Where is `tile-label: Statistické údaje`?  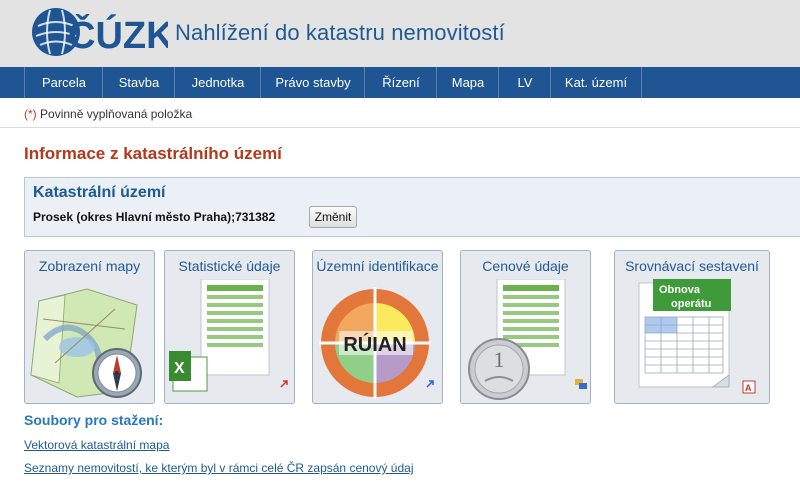
tile-label: Statistické údaje is located at coordinates (229, 266).